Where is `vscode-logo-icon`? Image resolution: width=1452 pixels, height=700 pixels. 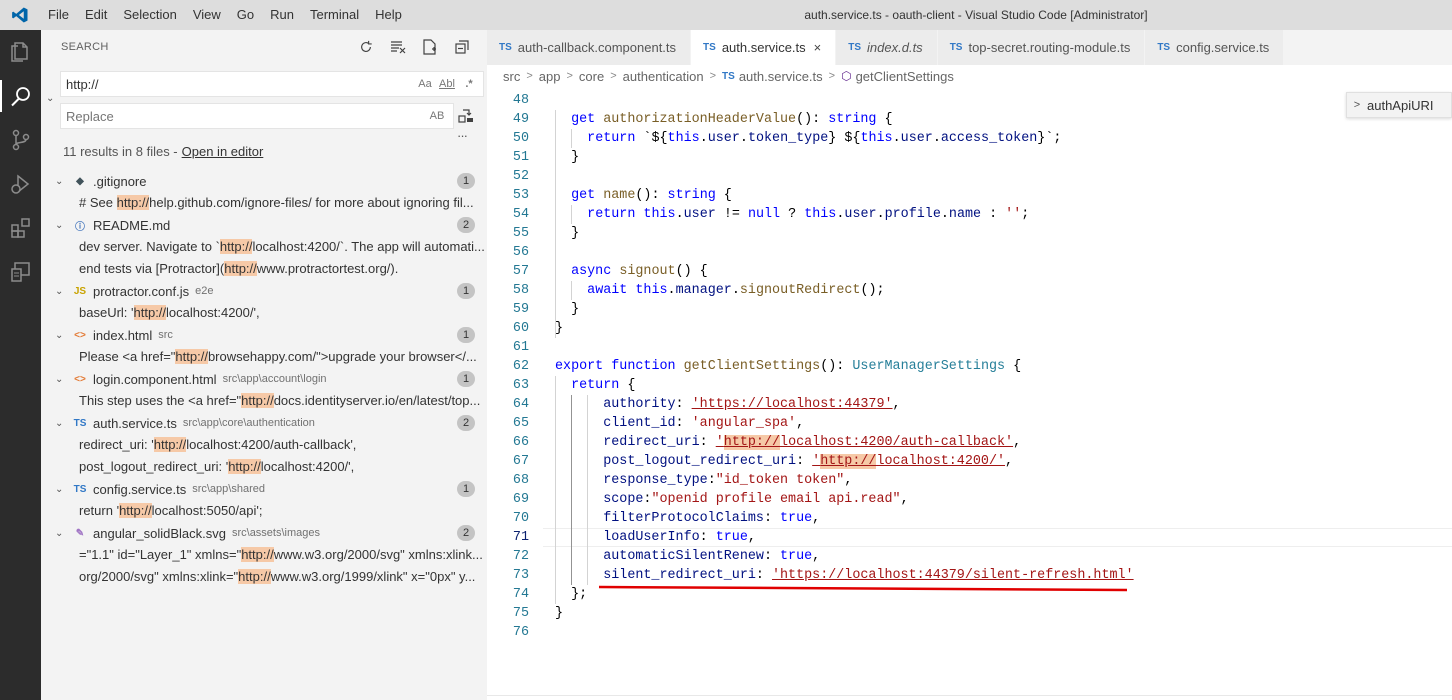 vscode-logo-icon is located at coordinates (20, 15).